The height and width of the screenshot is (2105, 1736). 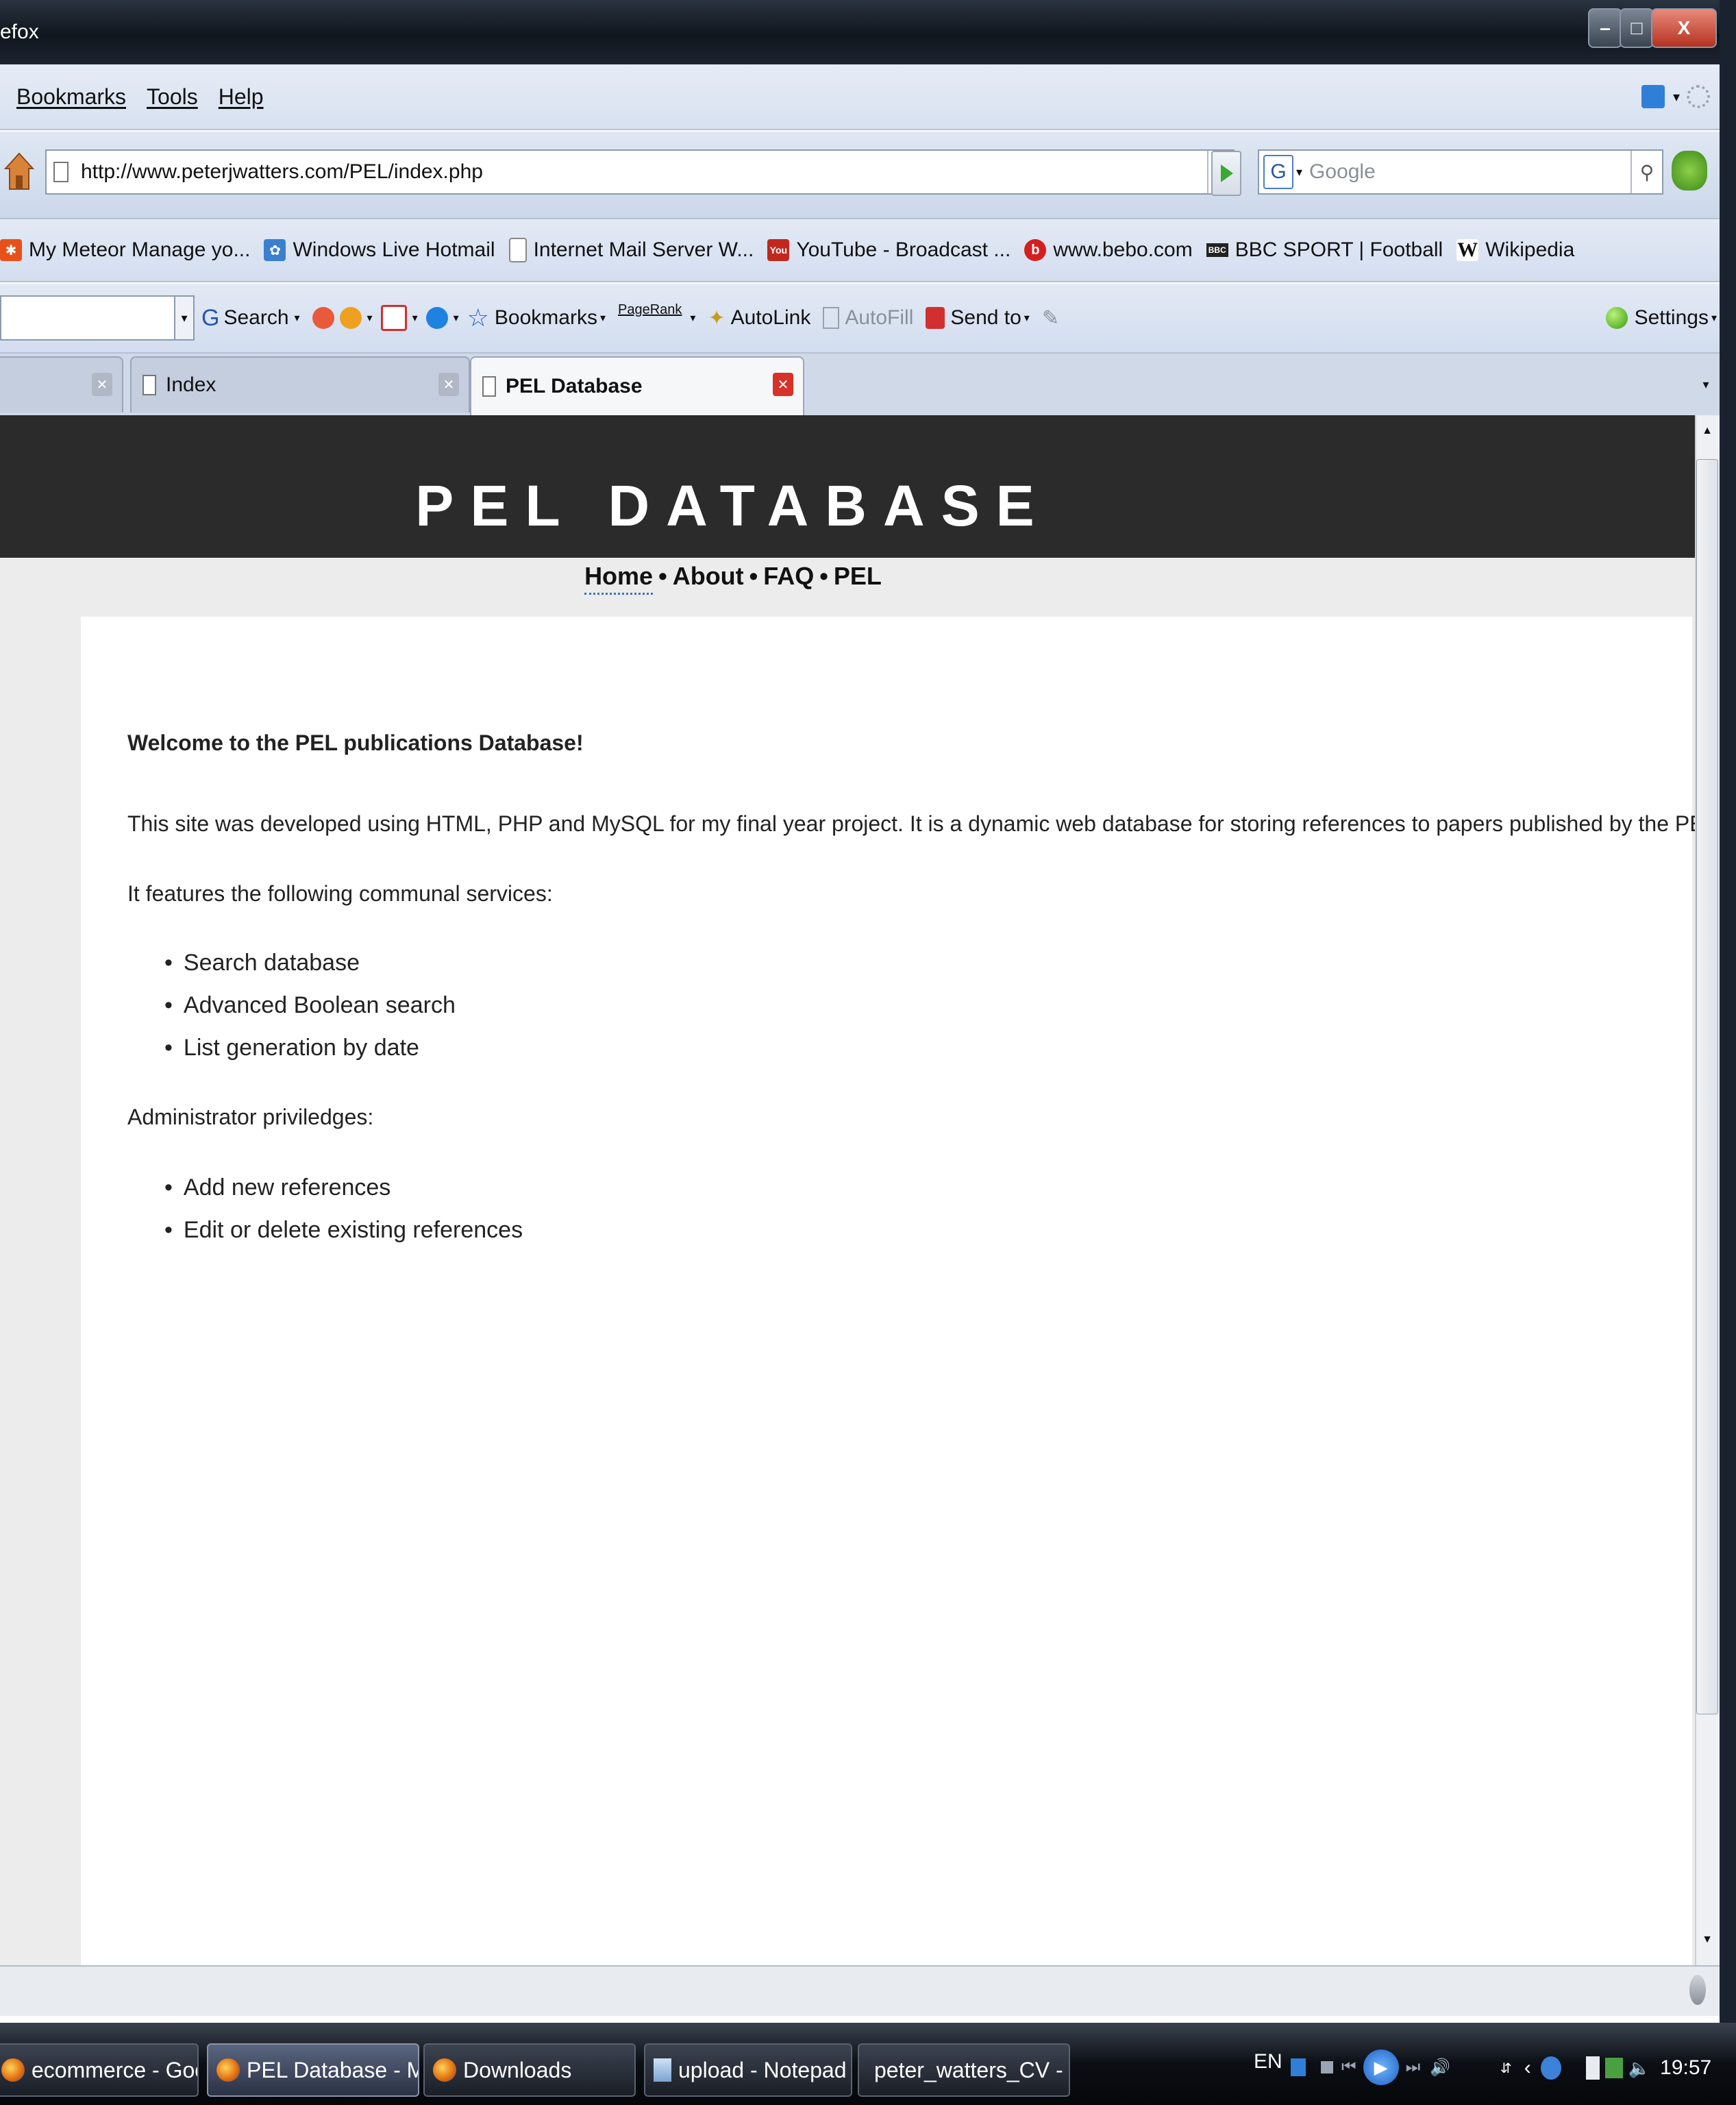 I want to click on addon-icon, so click(x=1689, y=170).